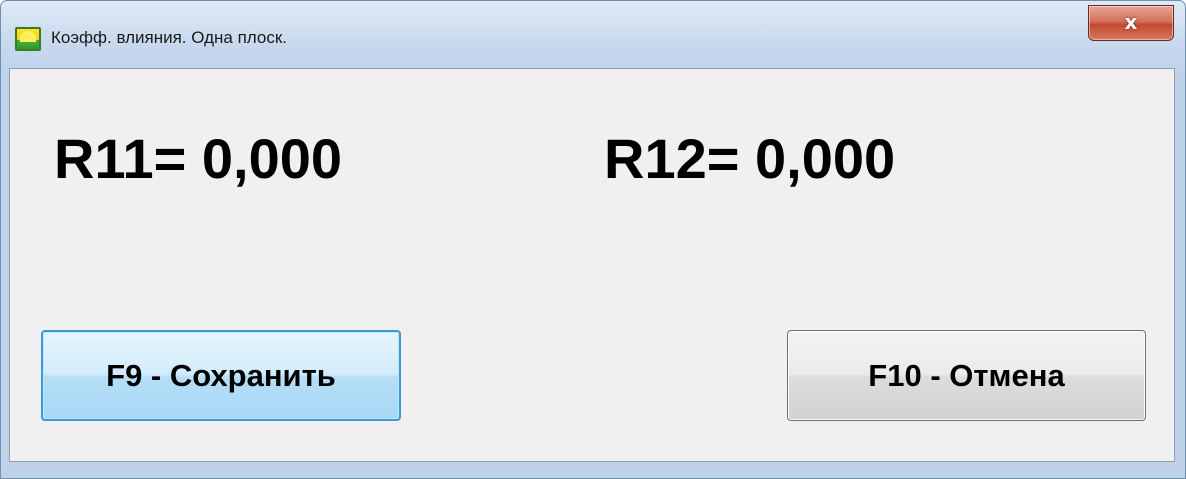 The height and width of the screenshot is (479, 1186). What do you see at coordinates (966, 375) in the screenshot?
I see `cancel-button: F10 - Отмена` at bounding box center [966, 375].